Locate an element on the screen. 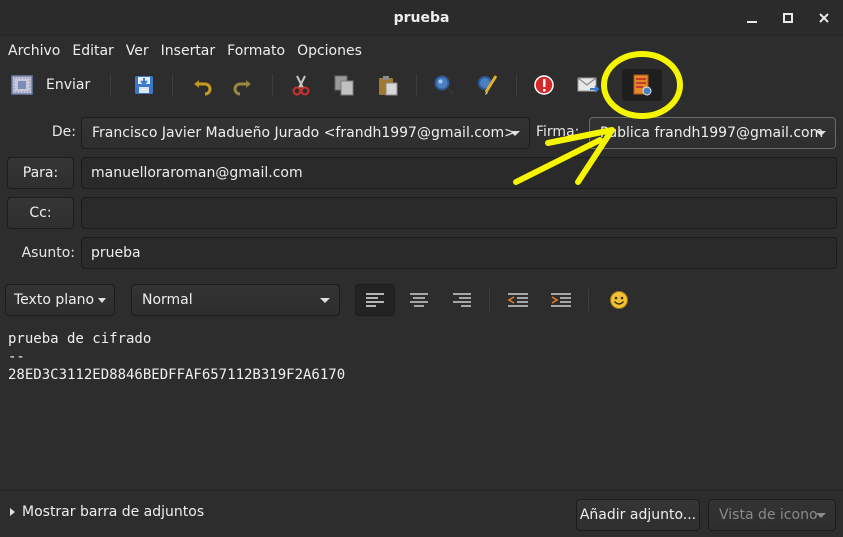 The width and height of the screenshot is (843, 537). signature-value: Publica frandh1997@gmail.com is located at coordinates (712, 133).